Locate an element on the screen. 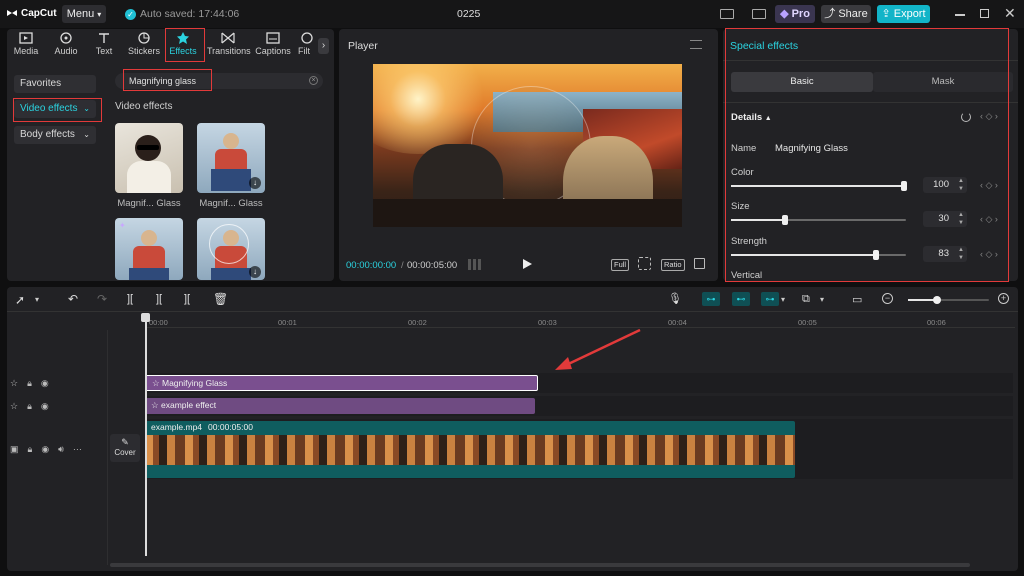 The image size is (1024, 576). export-button: ⇪ Export is located at coordinates (903, 14).